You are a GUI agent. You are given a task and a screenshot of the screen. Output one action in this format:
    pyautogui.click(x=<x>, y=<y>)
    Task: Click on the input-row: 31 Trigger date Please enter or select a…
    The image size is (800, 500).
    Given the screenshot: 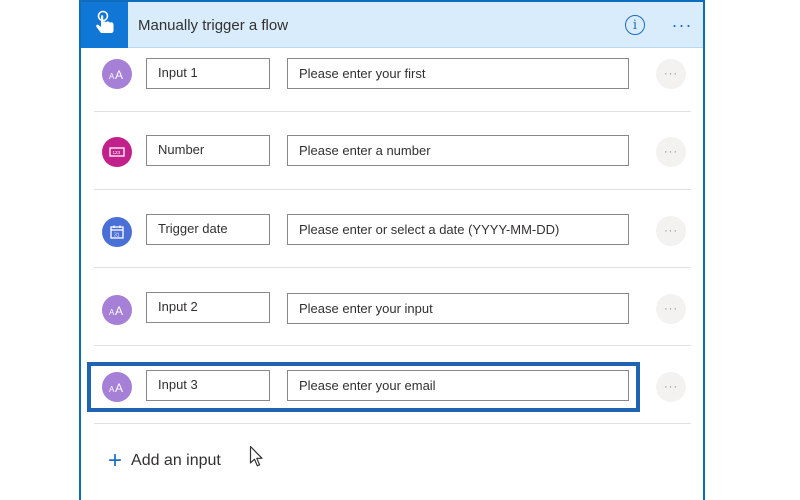 What is the action you would take?
    pyautogui.click(x=392, y=229)
    